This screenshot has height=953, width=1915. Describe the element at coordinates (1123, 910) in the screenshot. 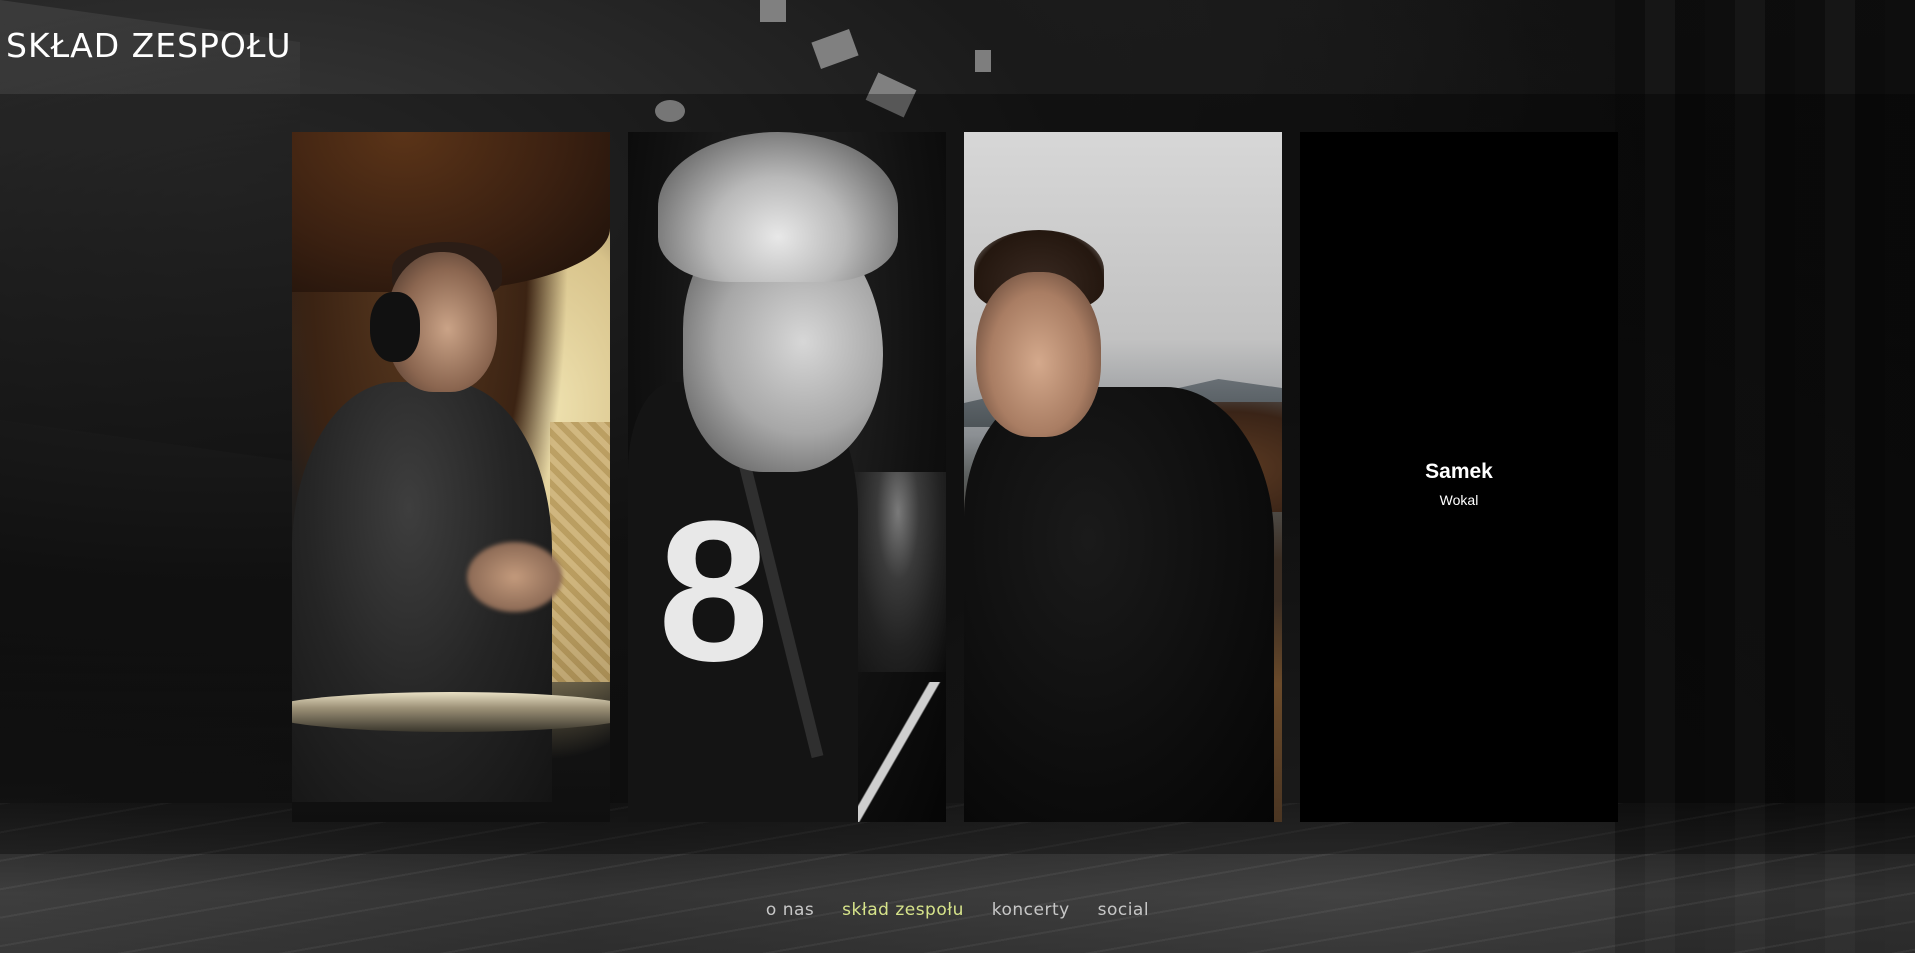

I see `nav-link-social: social` at that location.